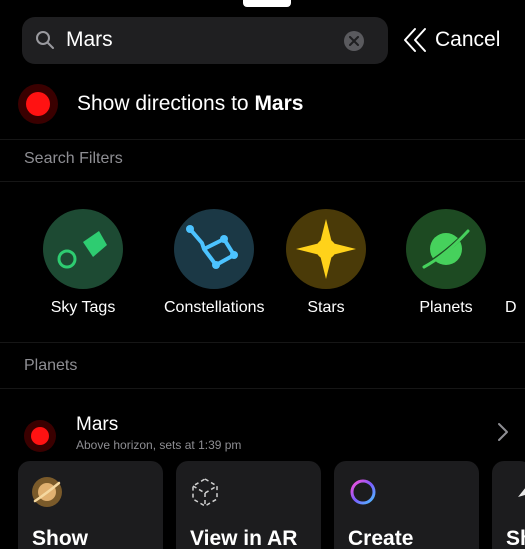  Describe the element at coordinates (446, 249) in the screenshot. I see `planet-icon` at that location.